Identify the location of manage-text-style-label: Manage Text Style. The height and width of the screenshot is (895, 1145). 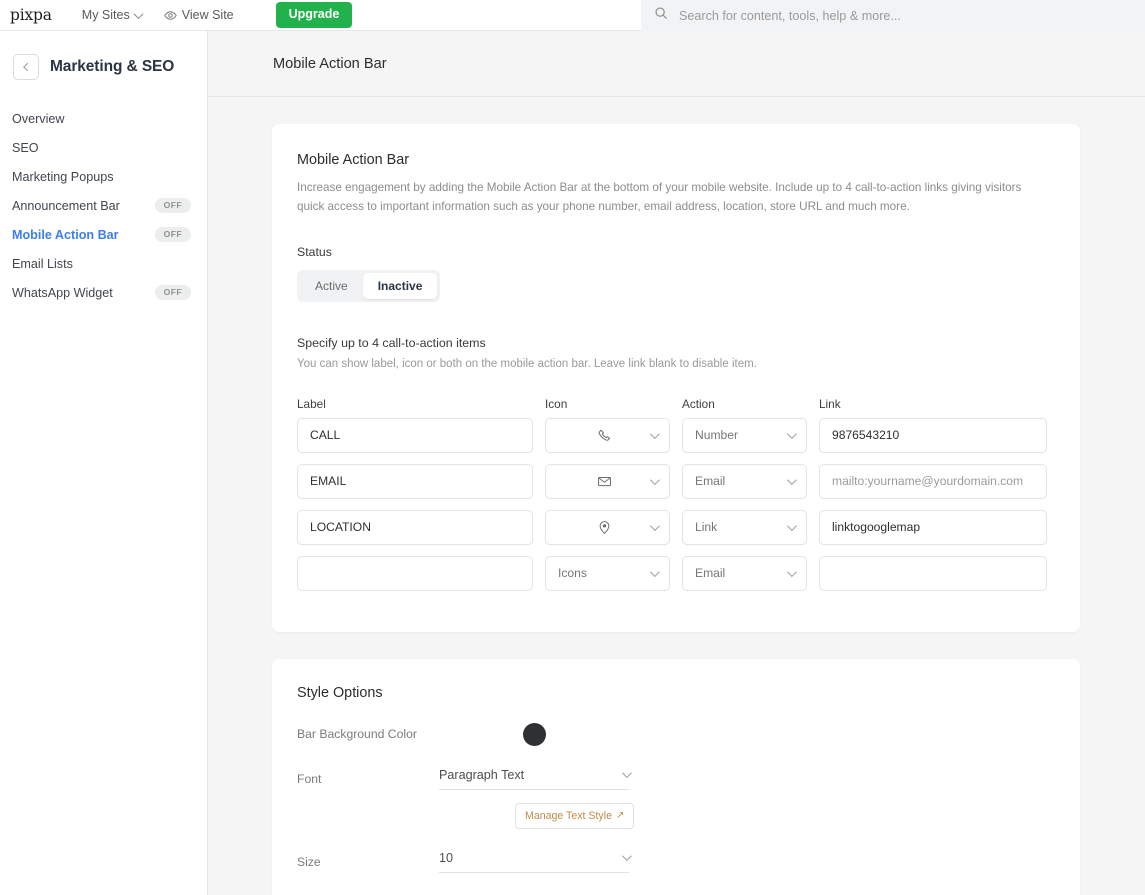
(568, 815).